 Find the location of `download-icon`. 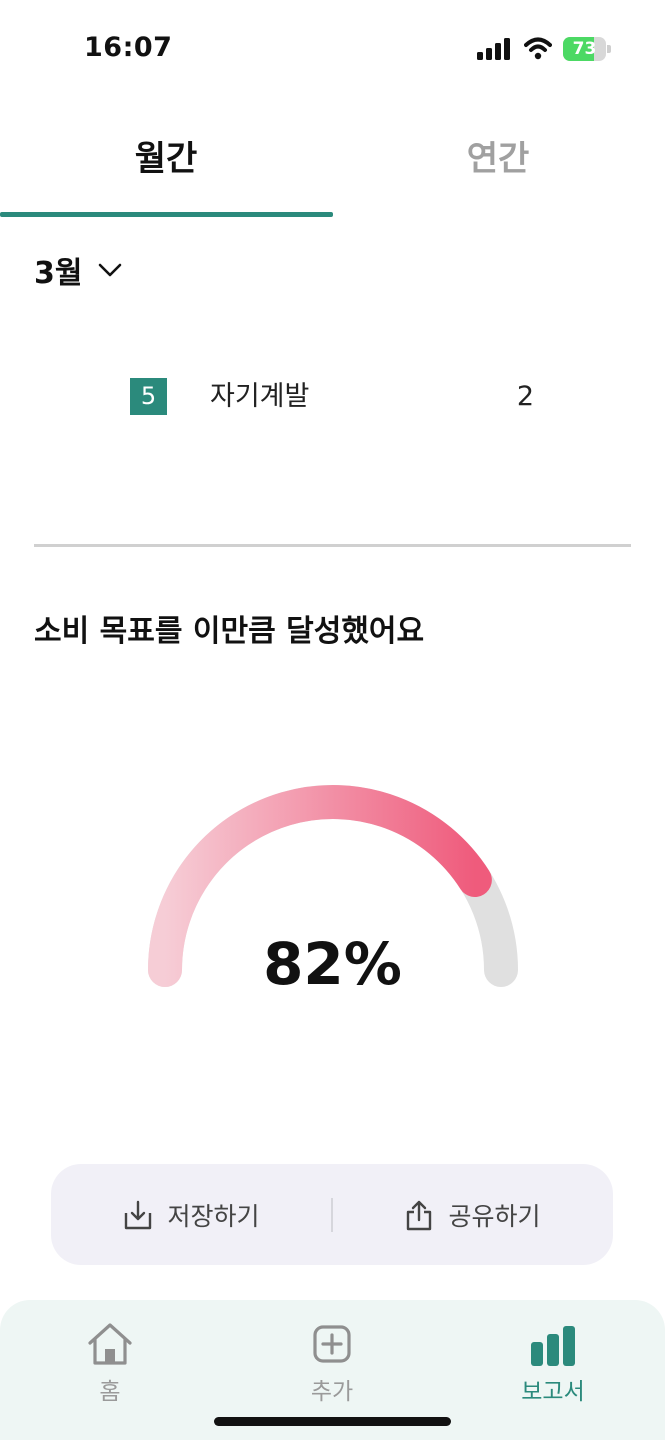

download-icon is located at coordinates (138, 1214).